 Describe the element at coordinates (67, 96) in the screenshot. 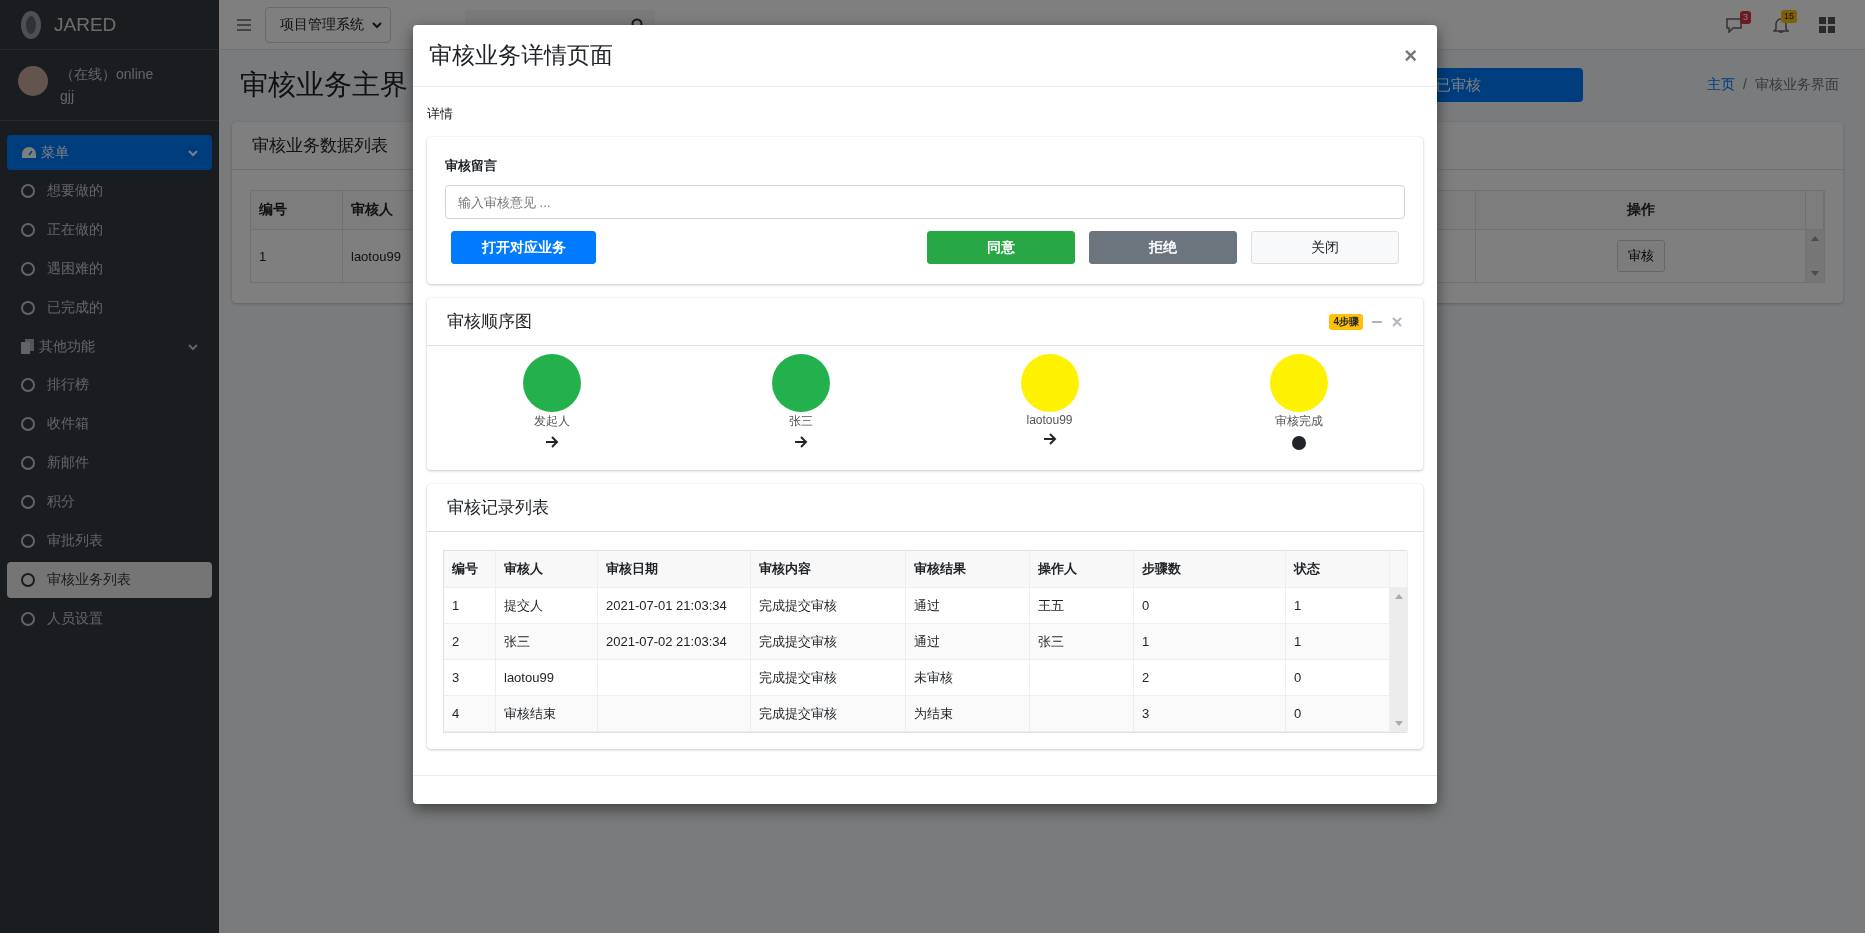

I see `user-name: gjj` at that location.